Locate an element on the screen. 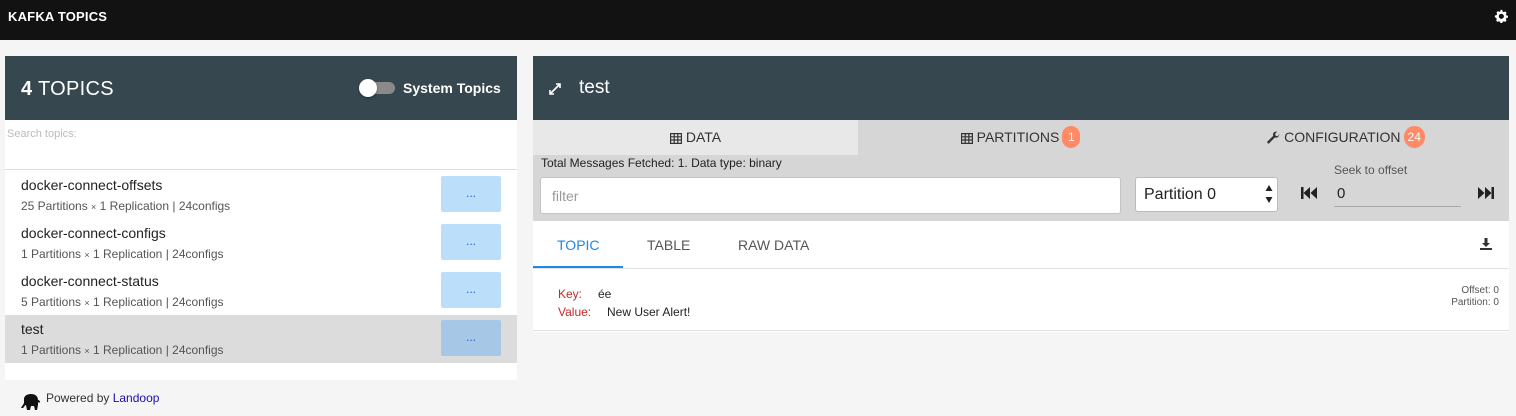 This screenshot has width=1516, height=416. view-subtabs: TOPIC TABLE RAW DATA is located at coordinates (1021, 245).